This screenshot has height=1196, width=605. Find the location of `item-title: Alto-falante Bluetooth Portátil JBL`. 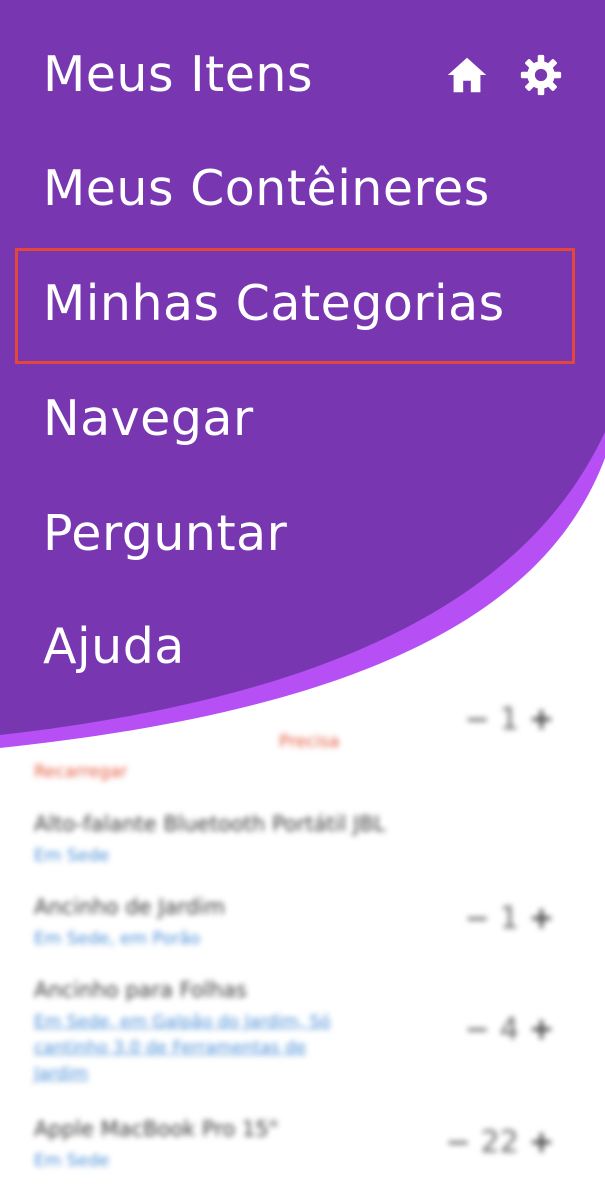

item-title: Alto-falante Bluetooth Portátil JBL is located at coordinates (210, 824).